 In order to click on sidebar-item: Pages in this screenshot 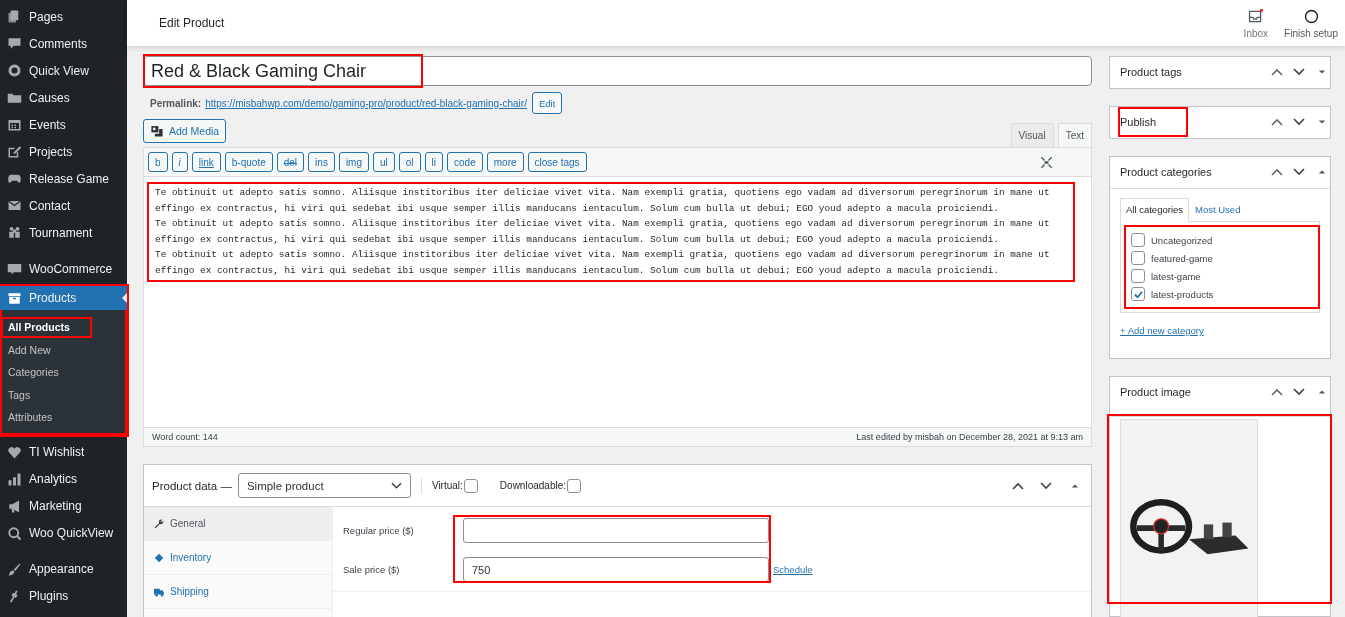, I will do `click(63, 16)`.